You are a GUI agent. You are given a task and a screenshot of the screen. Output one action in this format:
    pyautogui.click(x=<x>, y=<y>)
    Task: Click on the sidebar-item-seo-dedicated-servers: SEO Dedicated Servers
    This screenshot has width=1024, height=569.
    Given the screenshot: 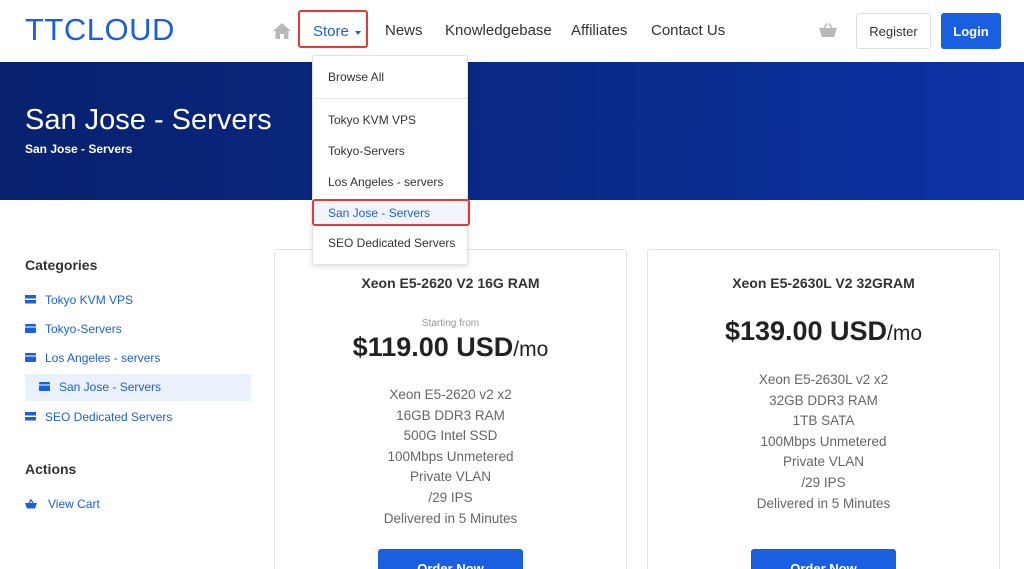 What is the action you would take?
    pyautogui.click(x=138, y=417)
    